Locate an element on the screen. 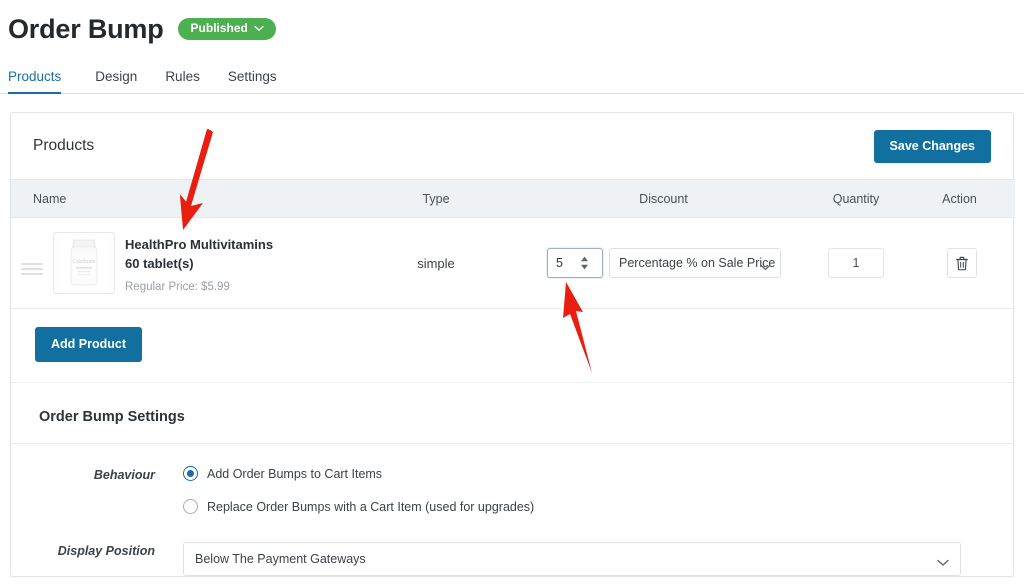 This screenshot has height=585, width=1024. quantity-input: 1 is located at coordinates (856, 263).